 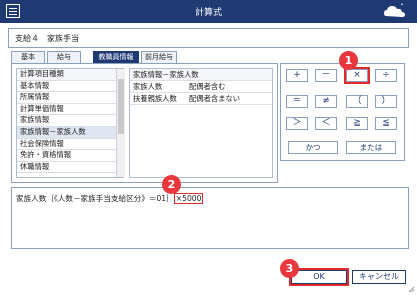 What do you see at coordinates (319, 277) in the screenshot?
I see `ok-button: OK` at bounding box center [319, 277].